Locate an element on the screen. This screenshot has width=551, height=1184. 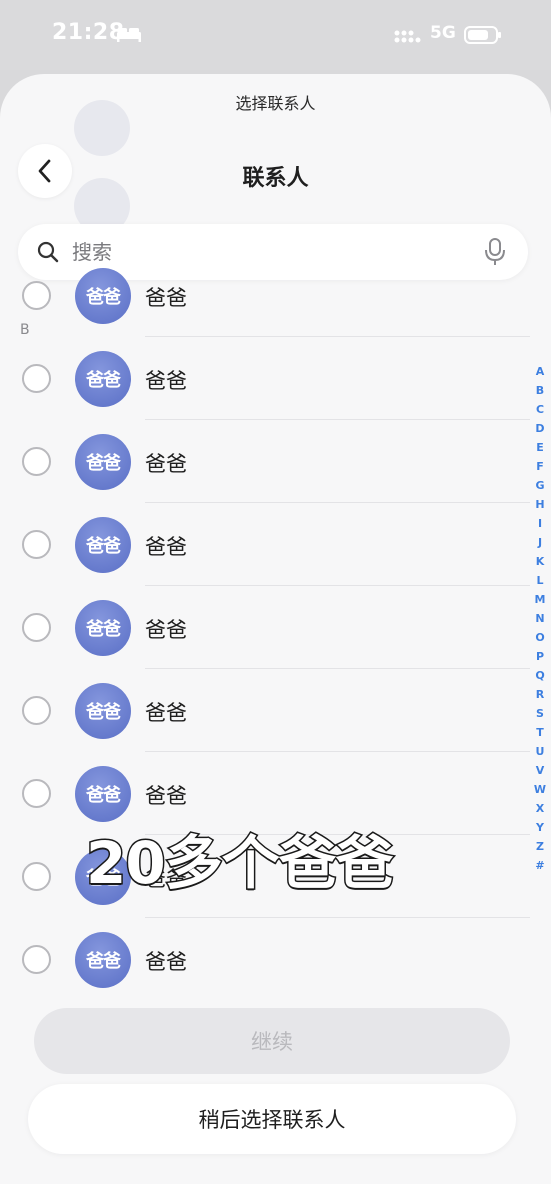
video-caption: 20多个爸爸 is located at coordinates (240, 863).